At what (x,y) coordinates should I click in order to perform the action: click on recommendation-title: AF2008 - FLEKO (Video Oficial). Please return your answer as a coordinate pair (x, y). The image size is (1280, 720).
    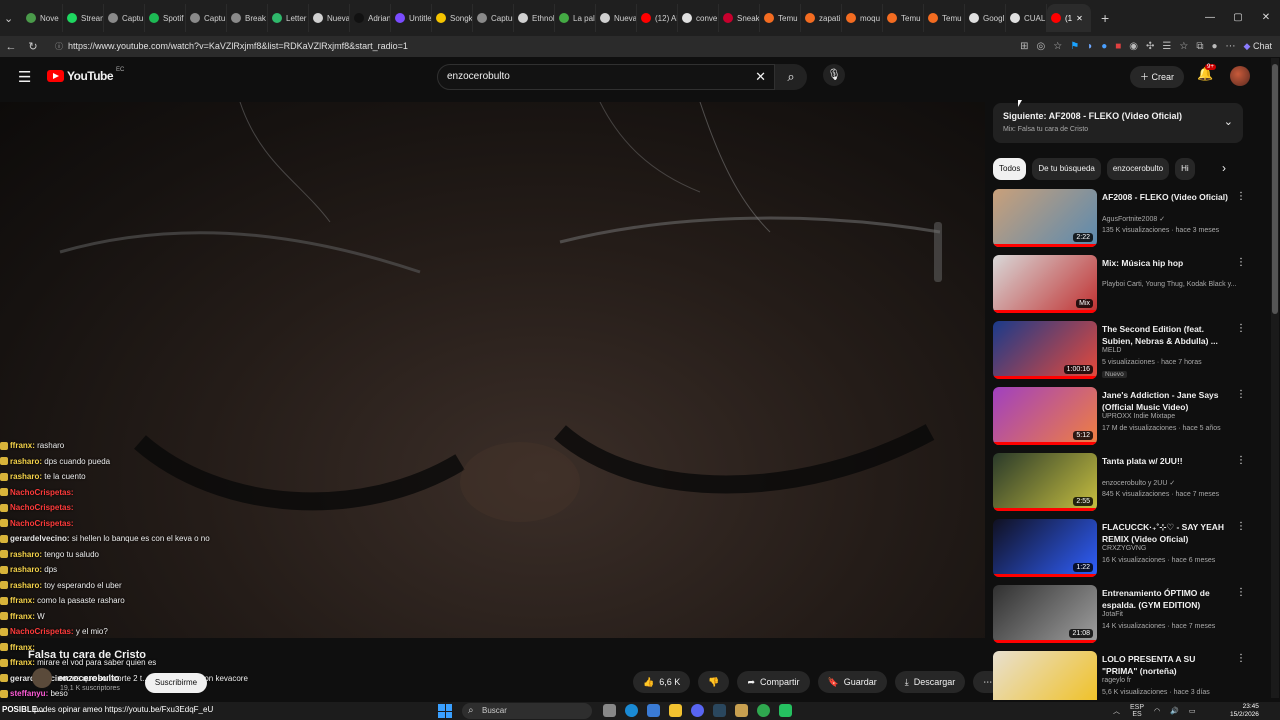
    Looking at the image, I should click on (1167, 197).